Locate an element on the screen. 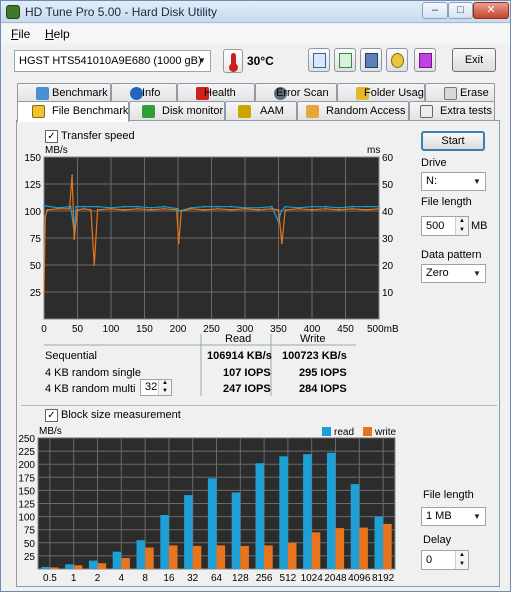 This screenshot has height=592, width=511. block-y-tick: 125 is located at coordinates (26, 505).